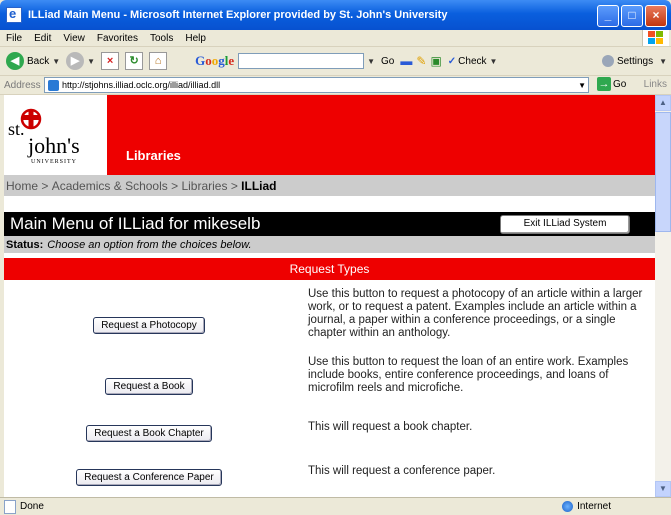  I want to click on menu-file: File, so click(14, 38).